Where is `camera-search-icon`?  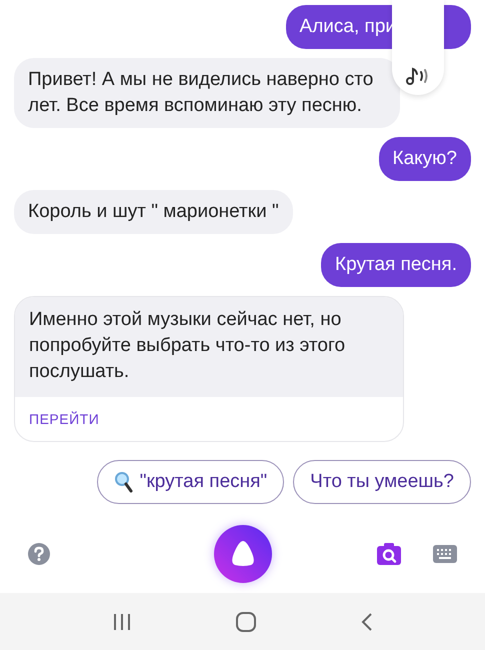
camera-search-icon is located at coordinates (389, 554).